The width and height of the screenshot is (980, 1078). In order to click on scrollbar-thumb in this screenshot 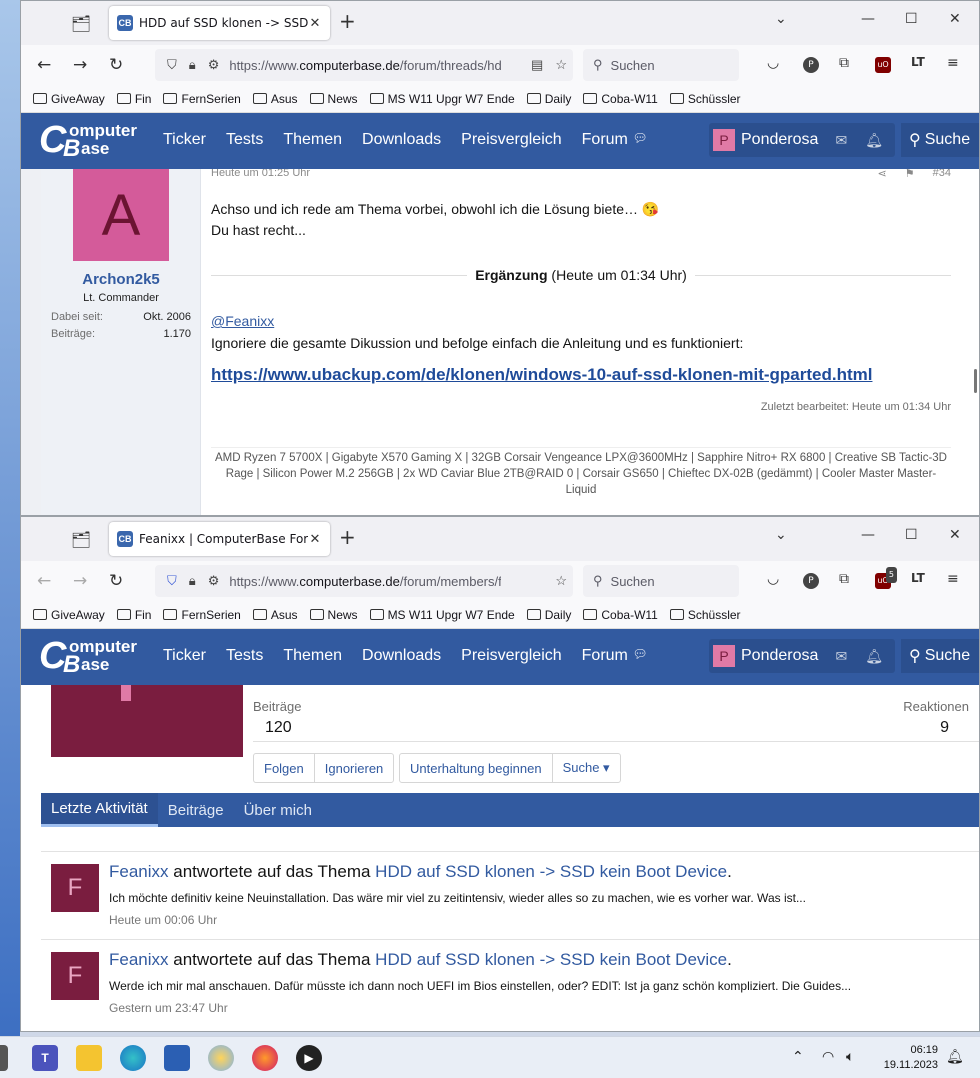, I will do `click(975, 381)`.